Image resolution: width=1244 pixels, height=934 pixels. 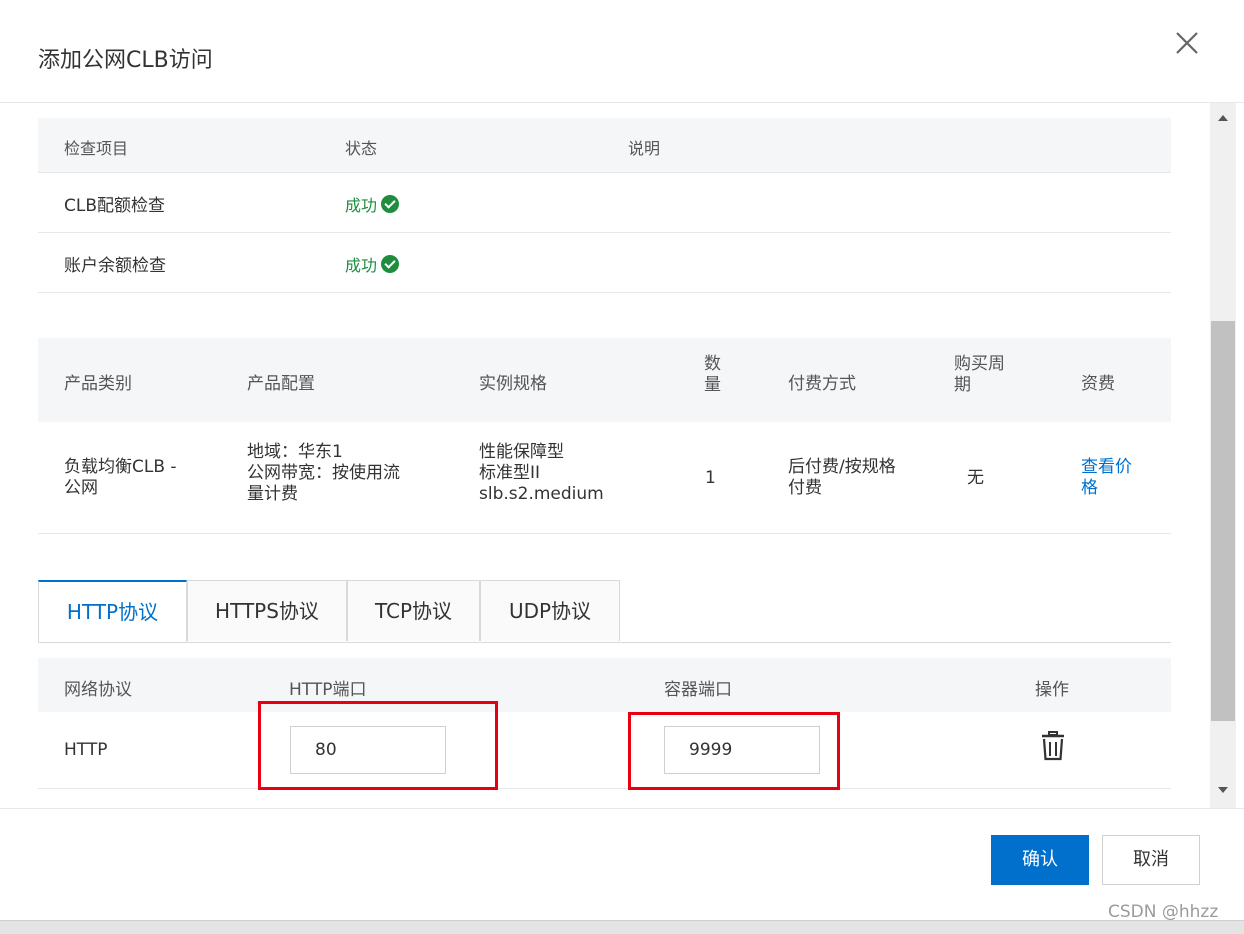 I want to click on tab-tcp: TCP协议, so click(x=413, y=610).